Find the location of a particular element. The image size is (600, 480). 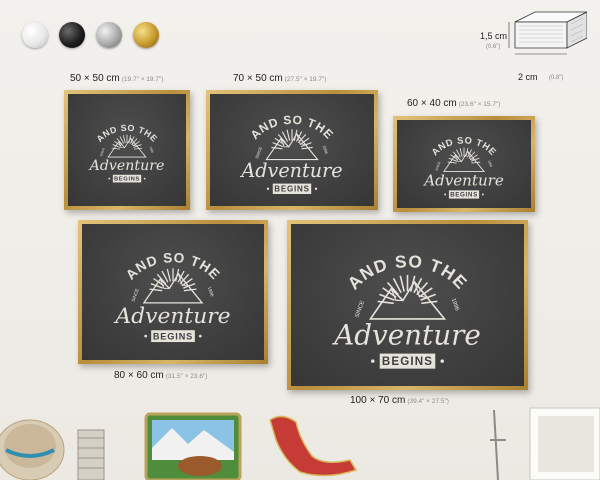

gold-finish-swatch is located at coordinates (146, 35).